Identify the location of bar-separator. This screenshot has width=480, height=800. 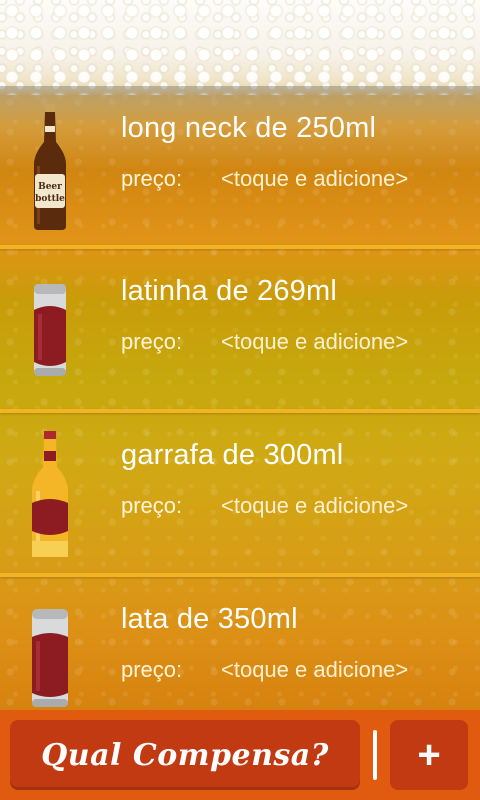
(375, 755).